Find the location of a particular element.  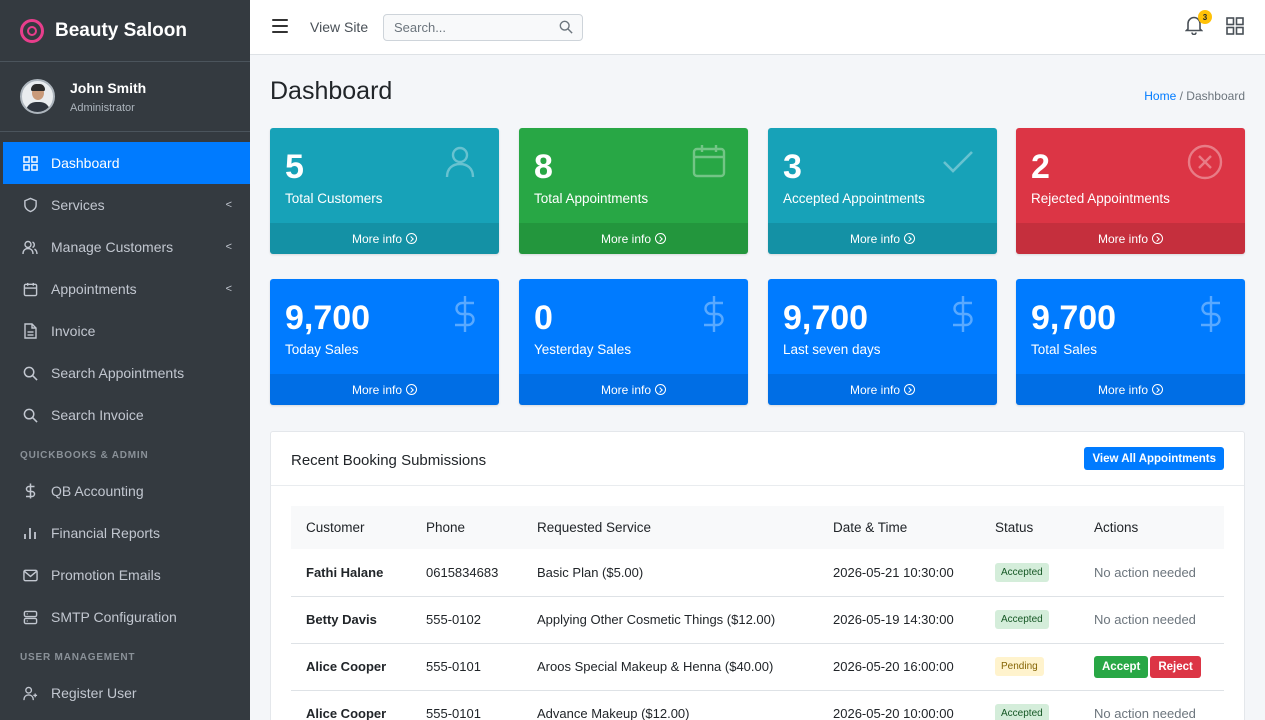

phone-cell: 555-0101 is located at coordinates (453, 666).